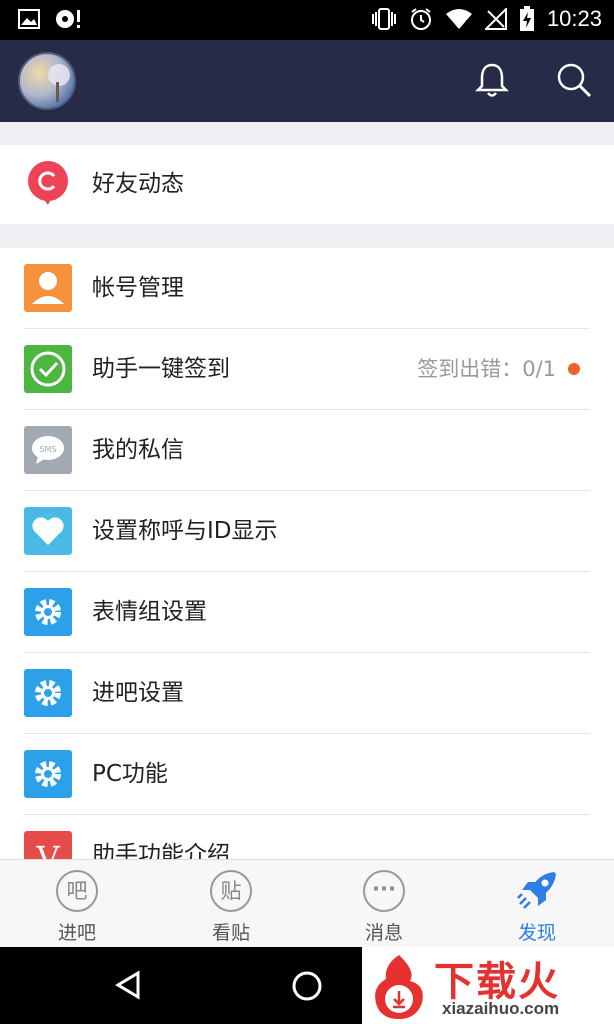 Image resolution: width=614 pixels, height=1024 pixels. What do you see at coordinates (488, 985) in the screenshot?
I see `watermark-logo: 下载火 xiazaihuo.com` at bounding box center [488, 985].